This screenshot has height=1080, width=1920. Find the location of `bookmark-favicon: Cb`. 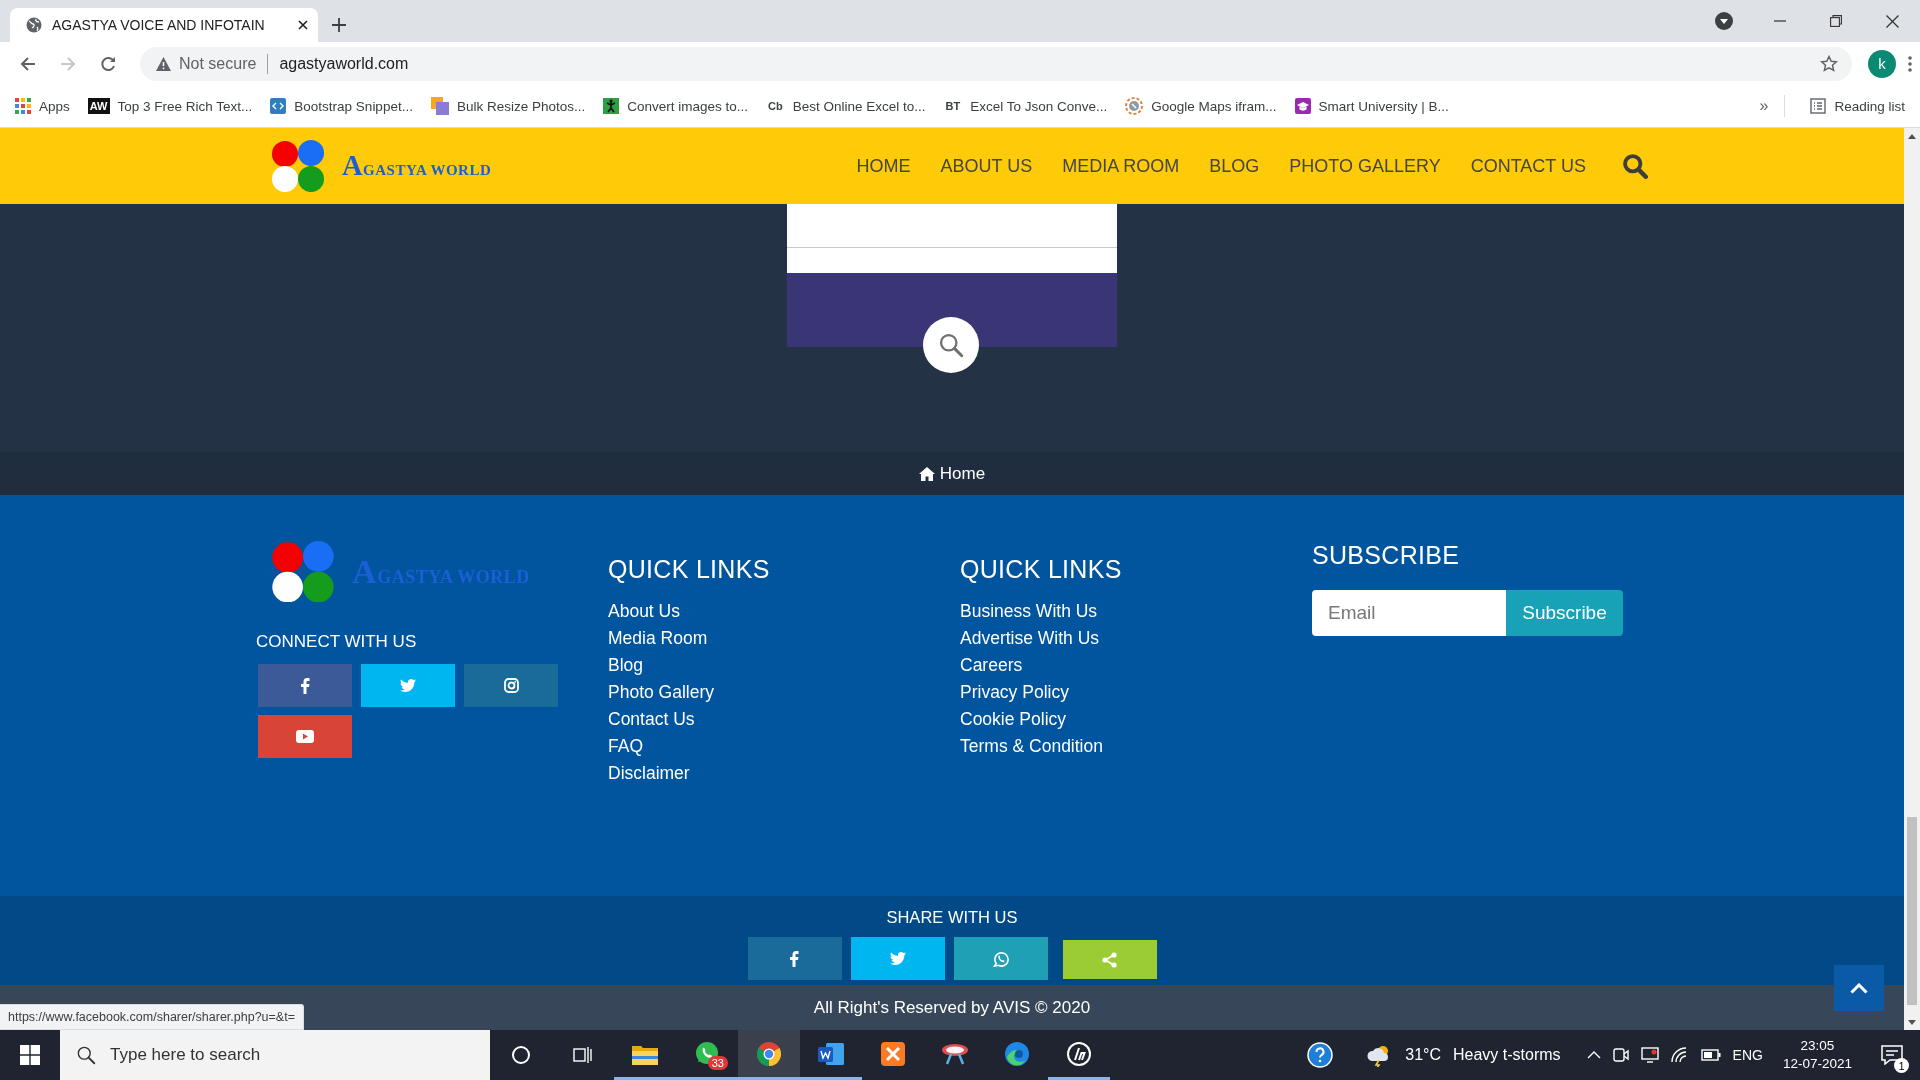

bookmark-favicon: Cb is located at coordinates (775, 106).